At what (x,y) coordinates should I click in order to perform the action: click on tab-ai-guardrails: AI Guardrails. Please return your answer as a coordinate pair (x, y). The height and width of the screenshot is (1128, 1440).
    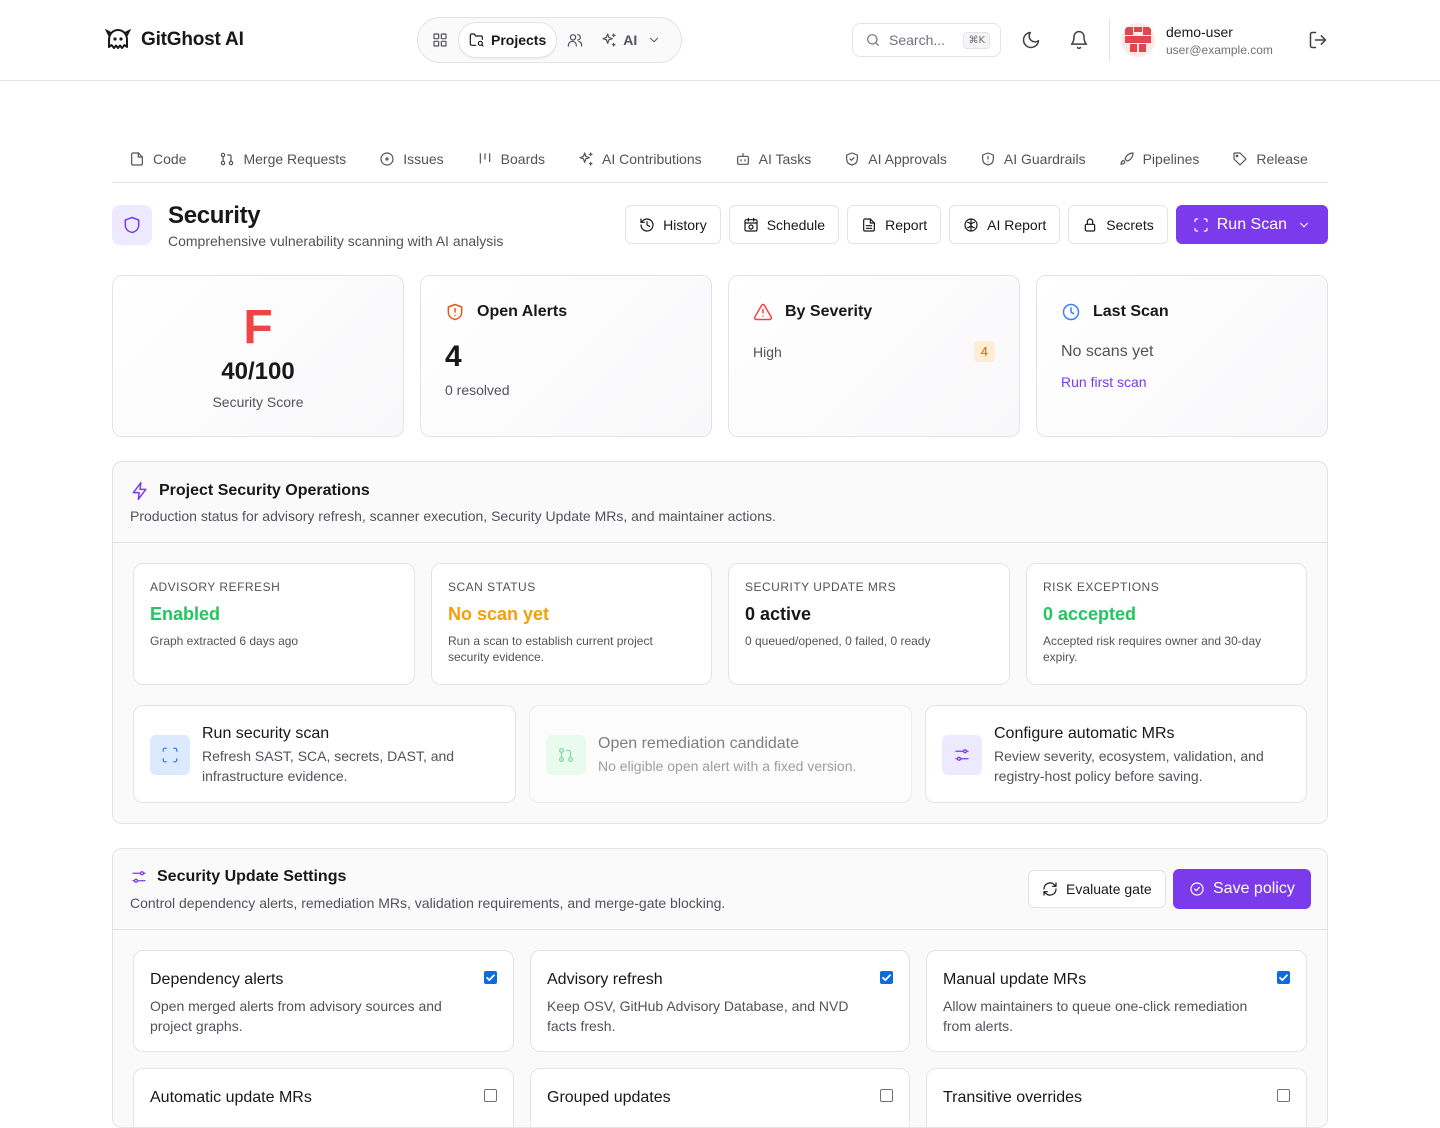
    Looking at the image, I should click on (1032, 159).